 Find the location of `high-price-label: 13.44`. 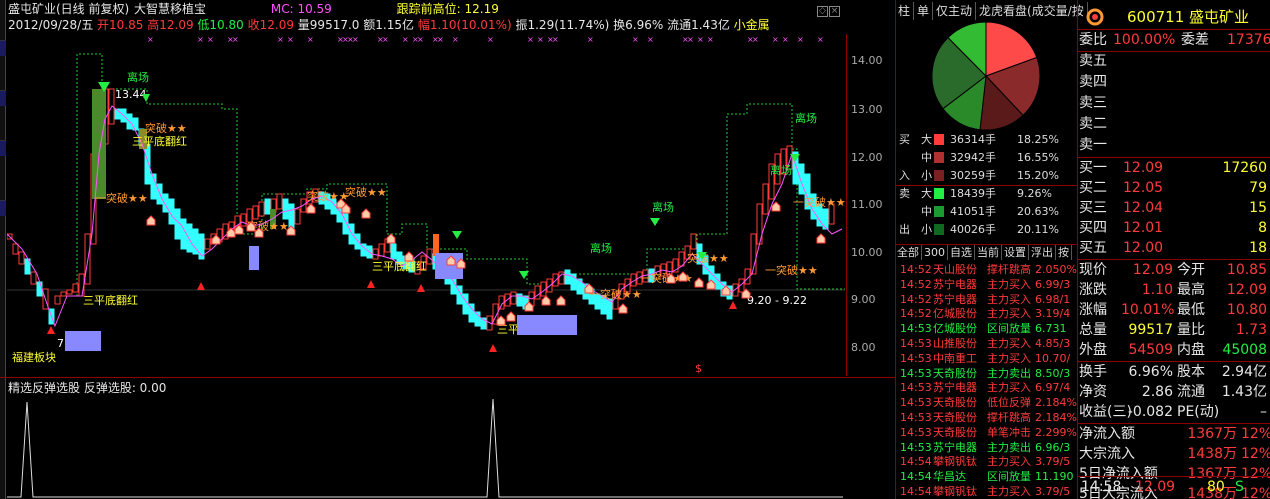

high-price-label: 13.44 is located at coordinates (131, 94).